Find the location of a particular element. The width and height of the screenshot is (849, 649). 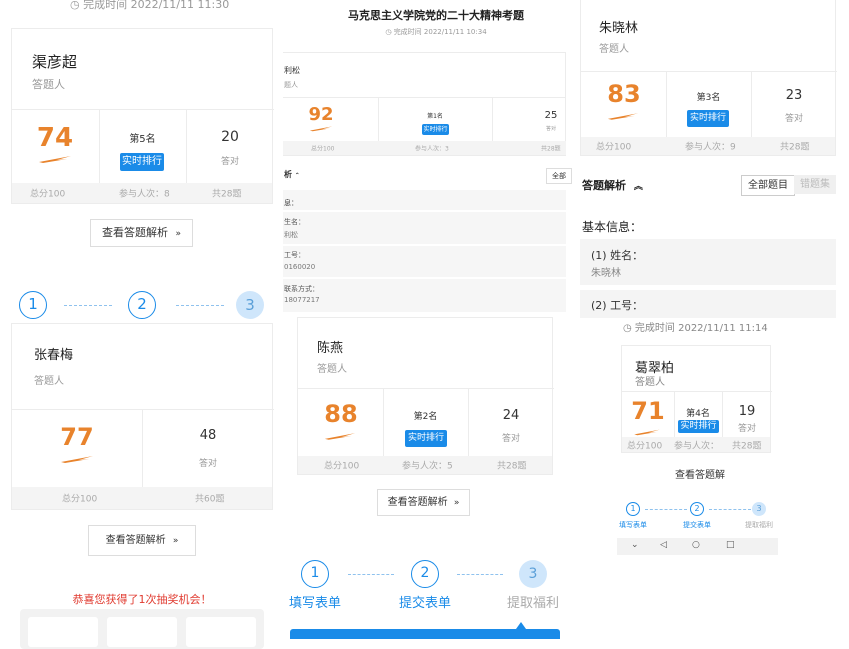

chevron-down-icon: ⌄ is located at coordinates (635, 545).